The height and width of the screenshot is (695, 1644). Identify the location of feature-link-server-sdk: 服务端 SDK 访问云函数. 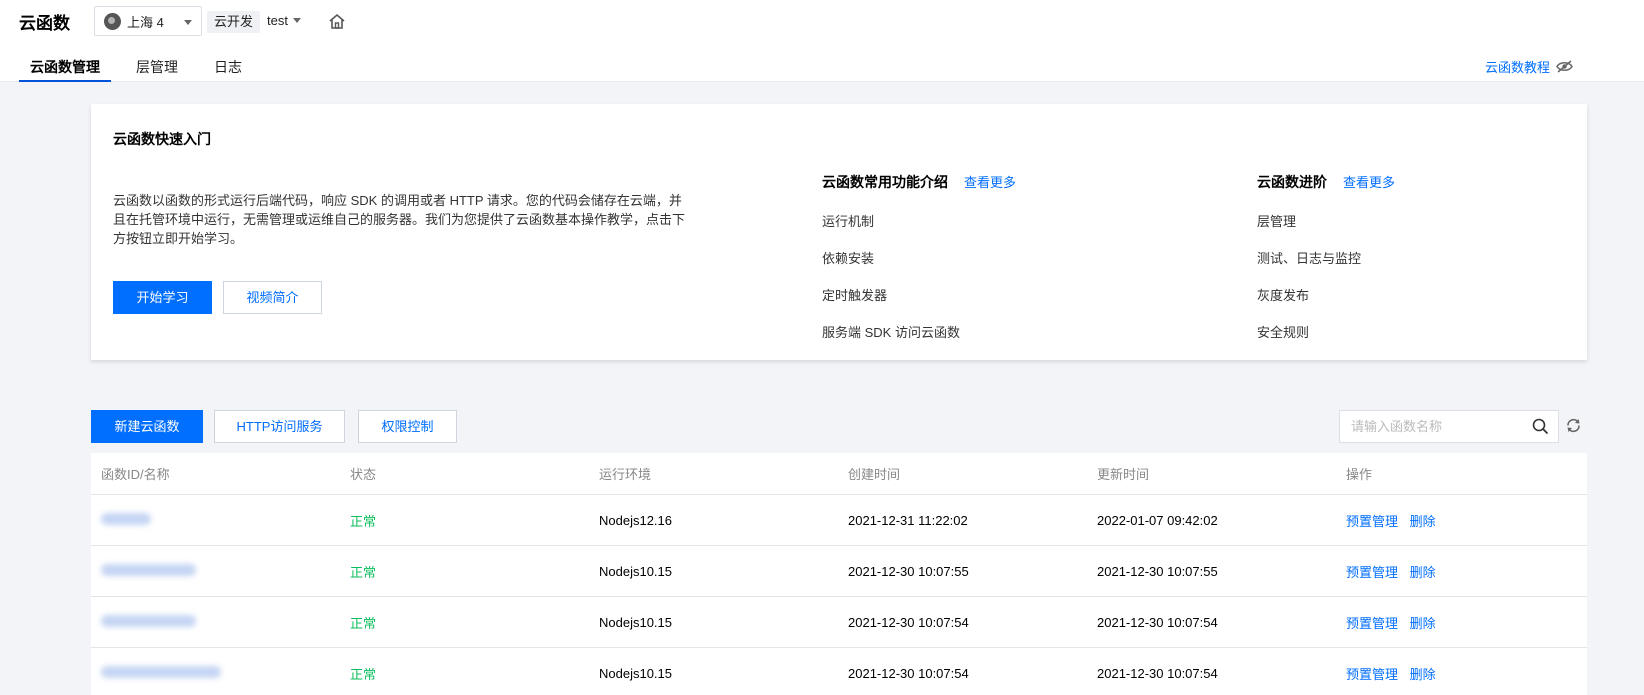
(919, 340).